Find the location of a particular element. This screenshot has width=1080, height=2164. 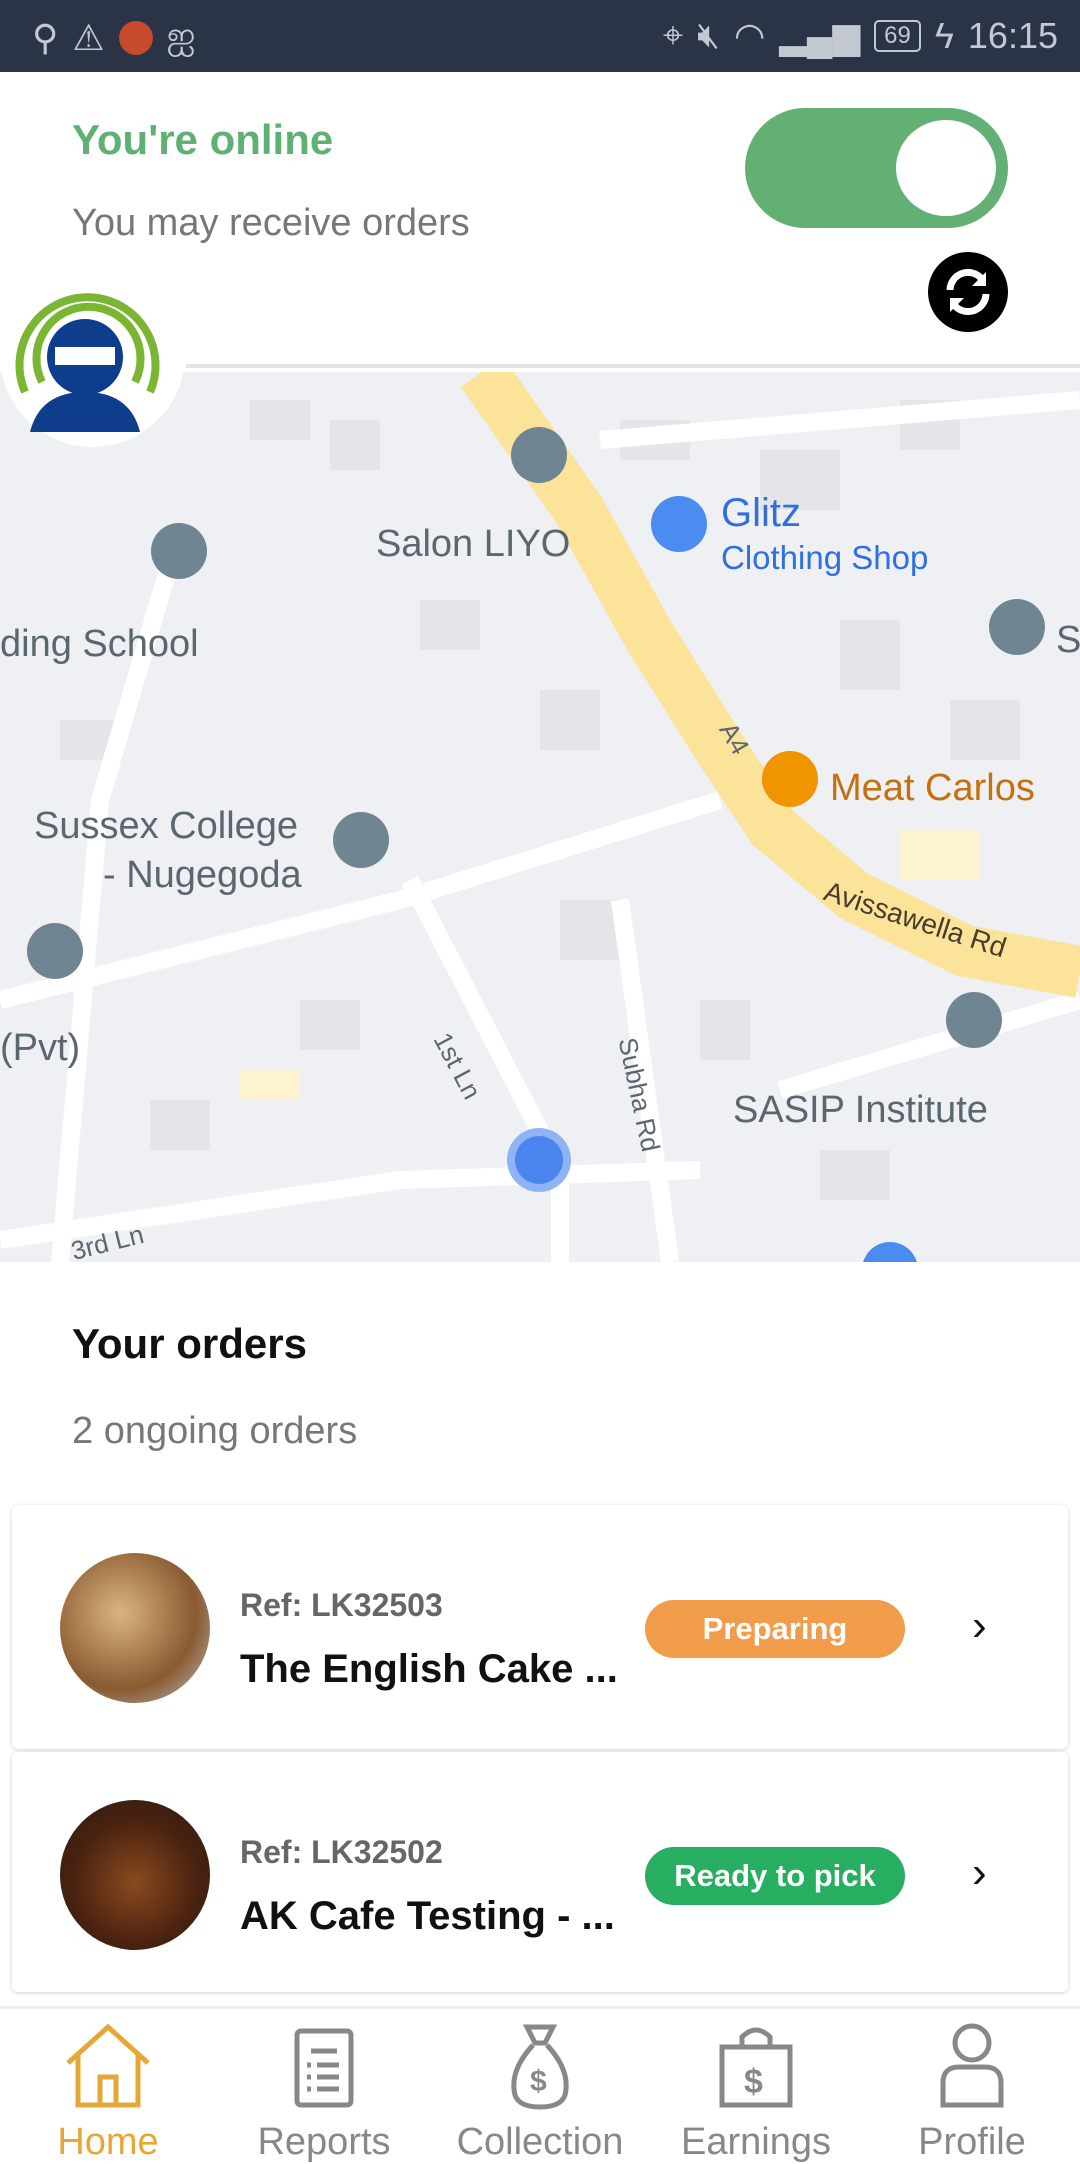

orders-title: Your orders is located at coordinates (189, 1343).